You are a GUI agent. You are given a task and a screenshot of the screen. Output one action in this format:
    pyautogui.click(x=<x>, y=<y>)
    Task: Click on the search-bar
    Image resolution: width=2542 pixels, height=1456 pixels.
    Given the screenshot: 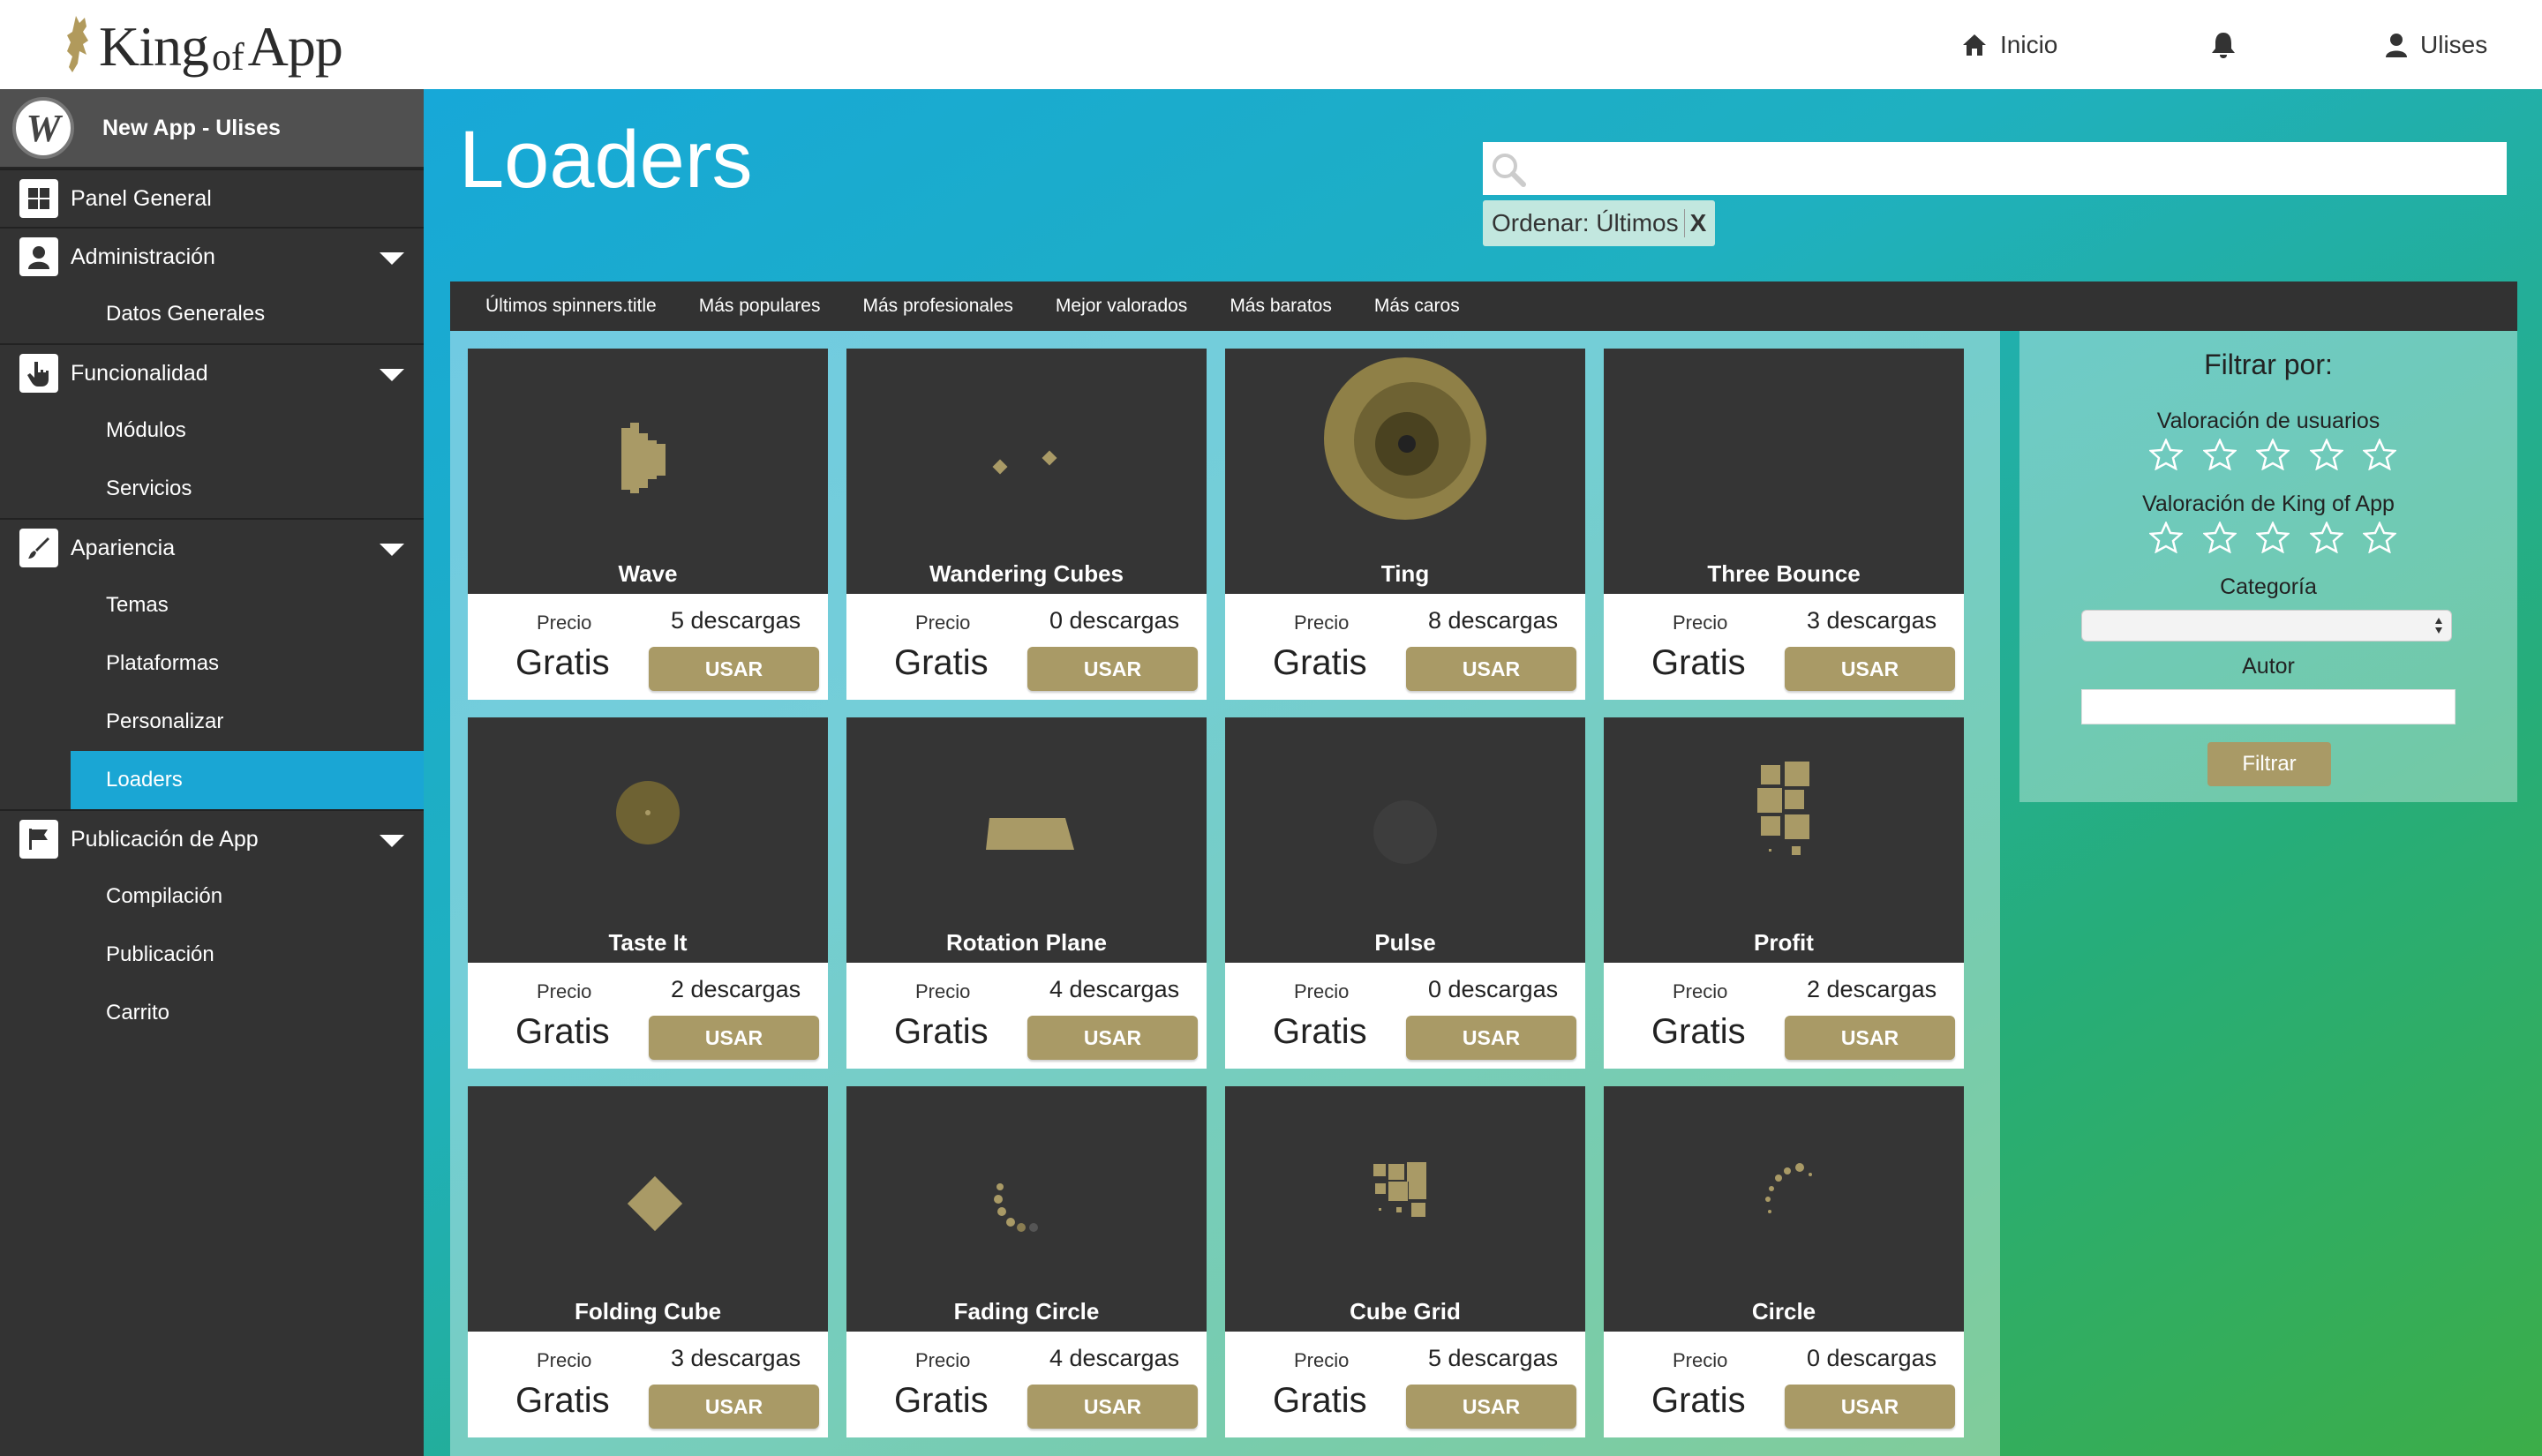 What is the action you would take?
    pyautogui.click(x=1995, y=168)
    